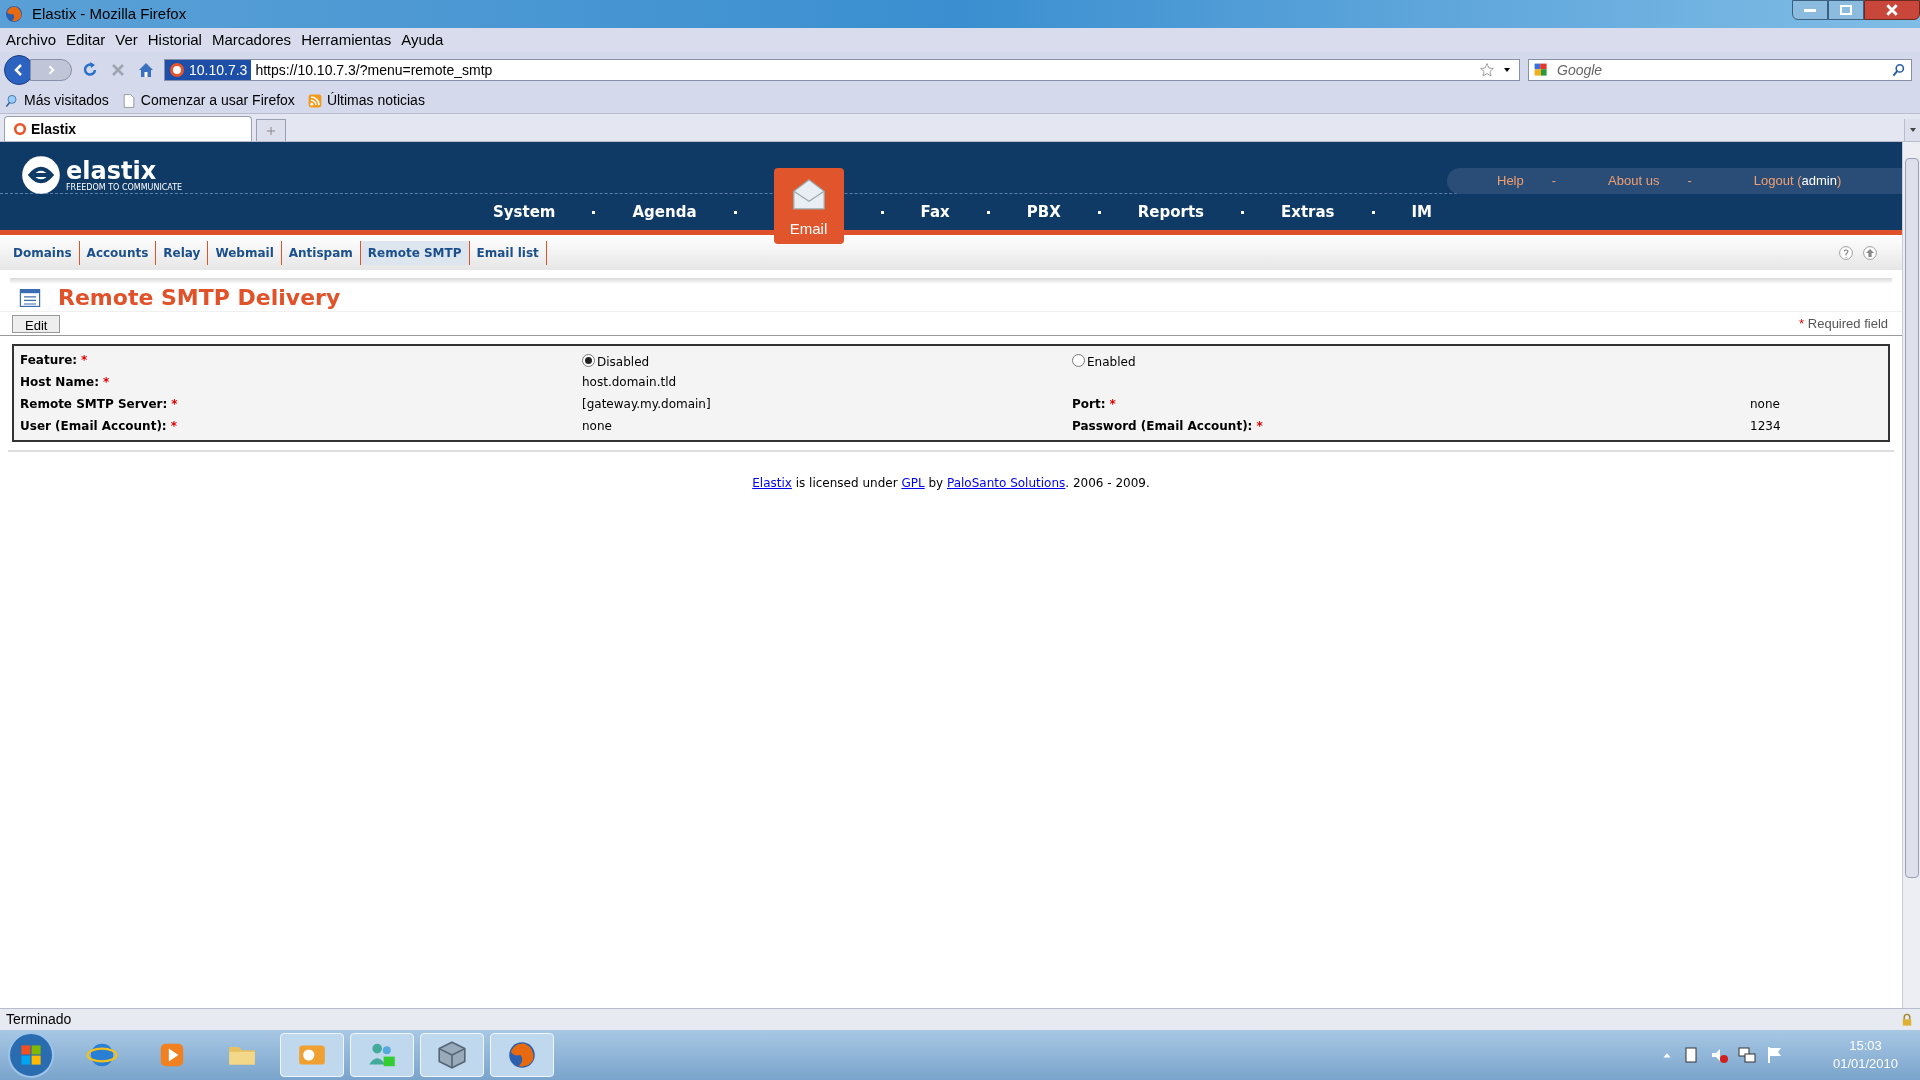  What do you see at coordinates (65, 382) in the screenshot?
I see `field-label: Host Name: *` at bounding box center [65, 382].